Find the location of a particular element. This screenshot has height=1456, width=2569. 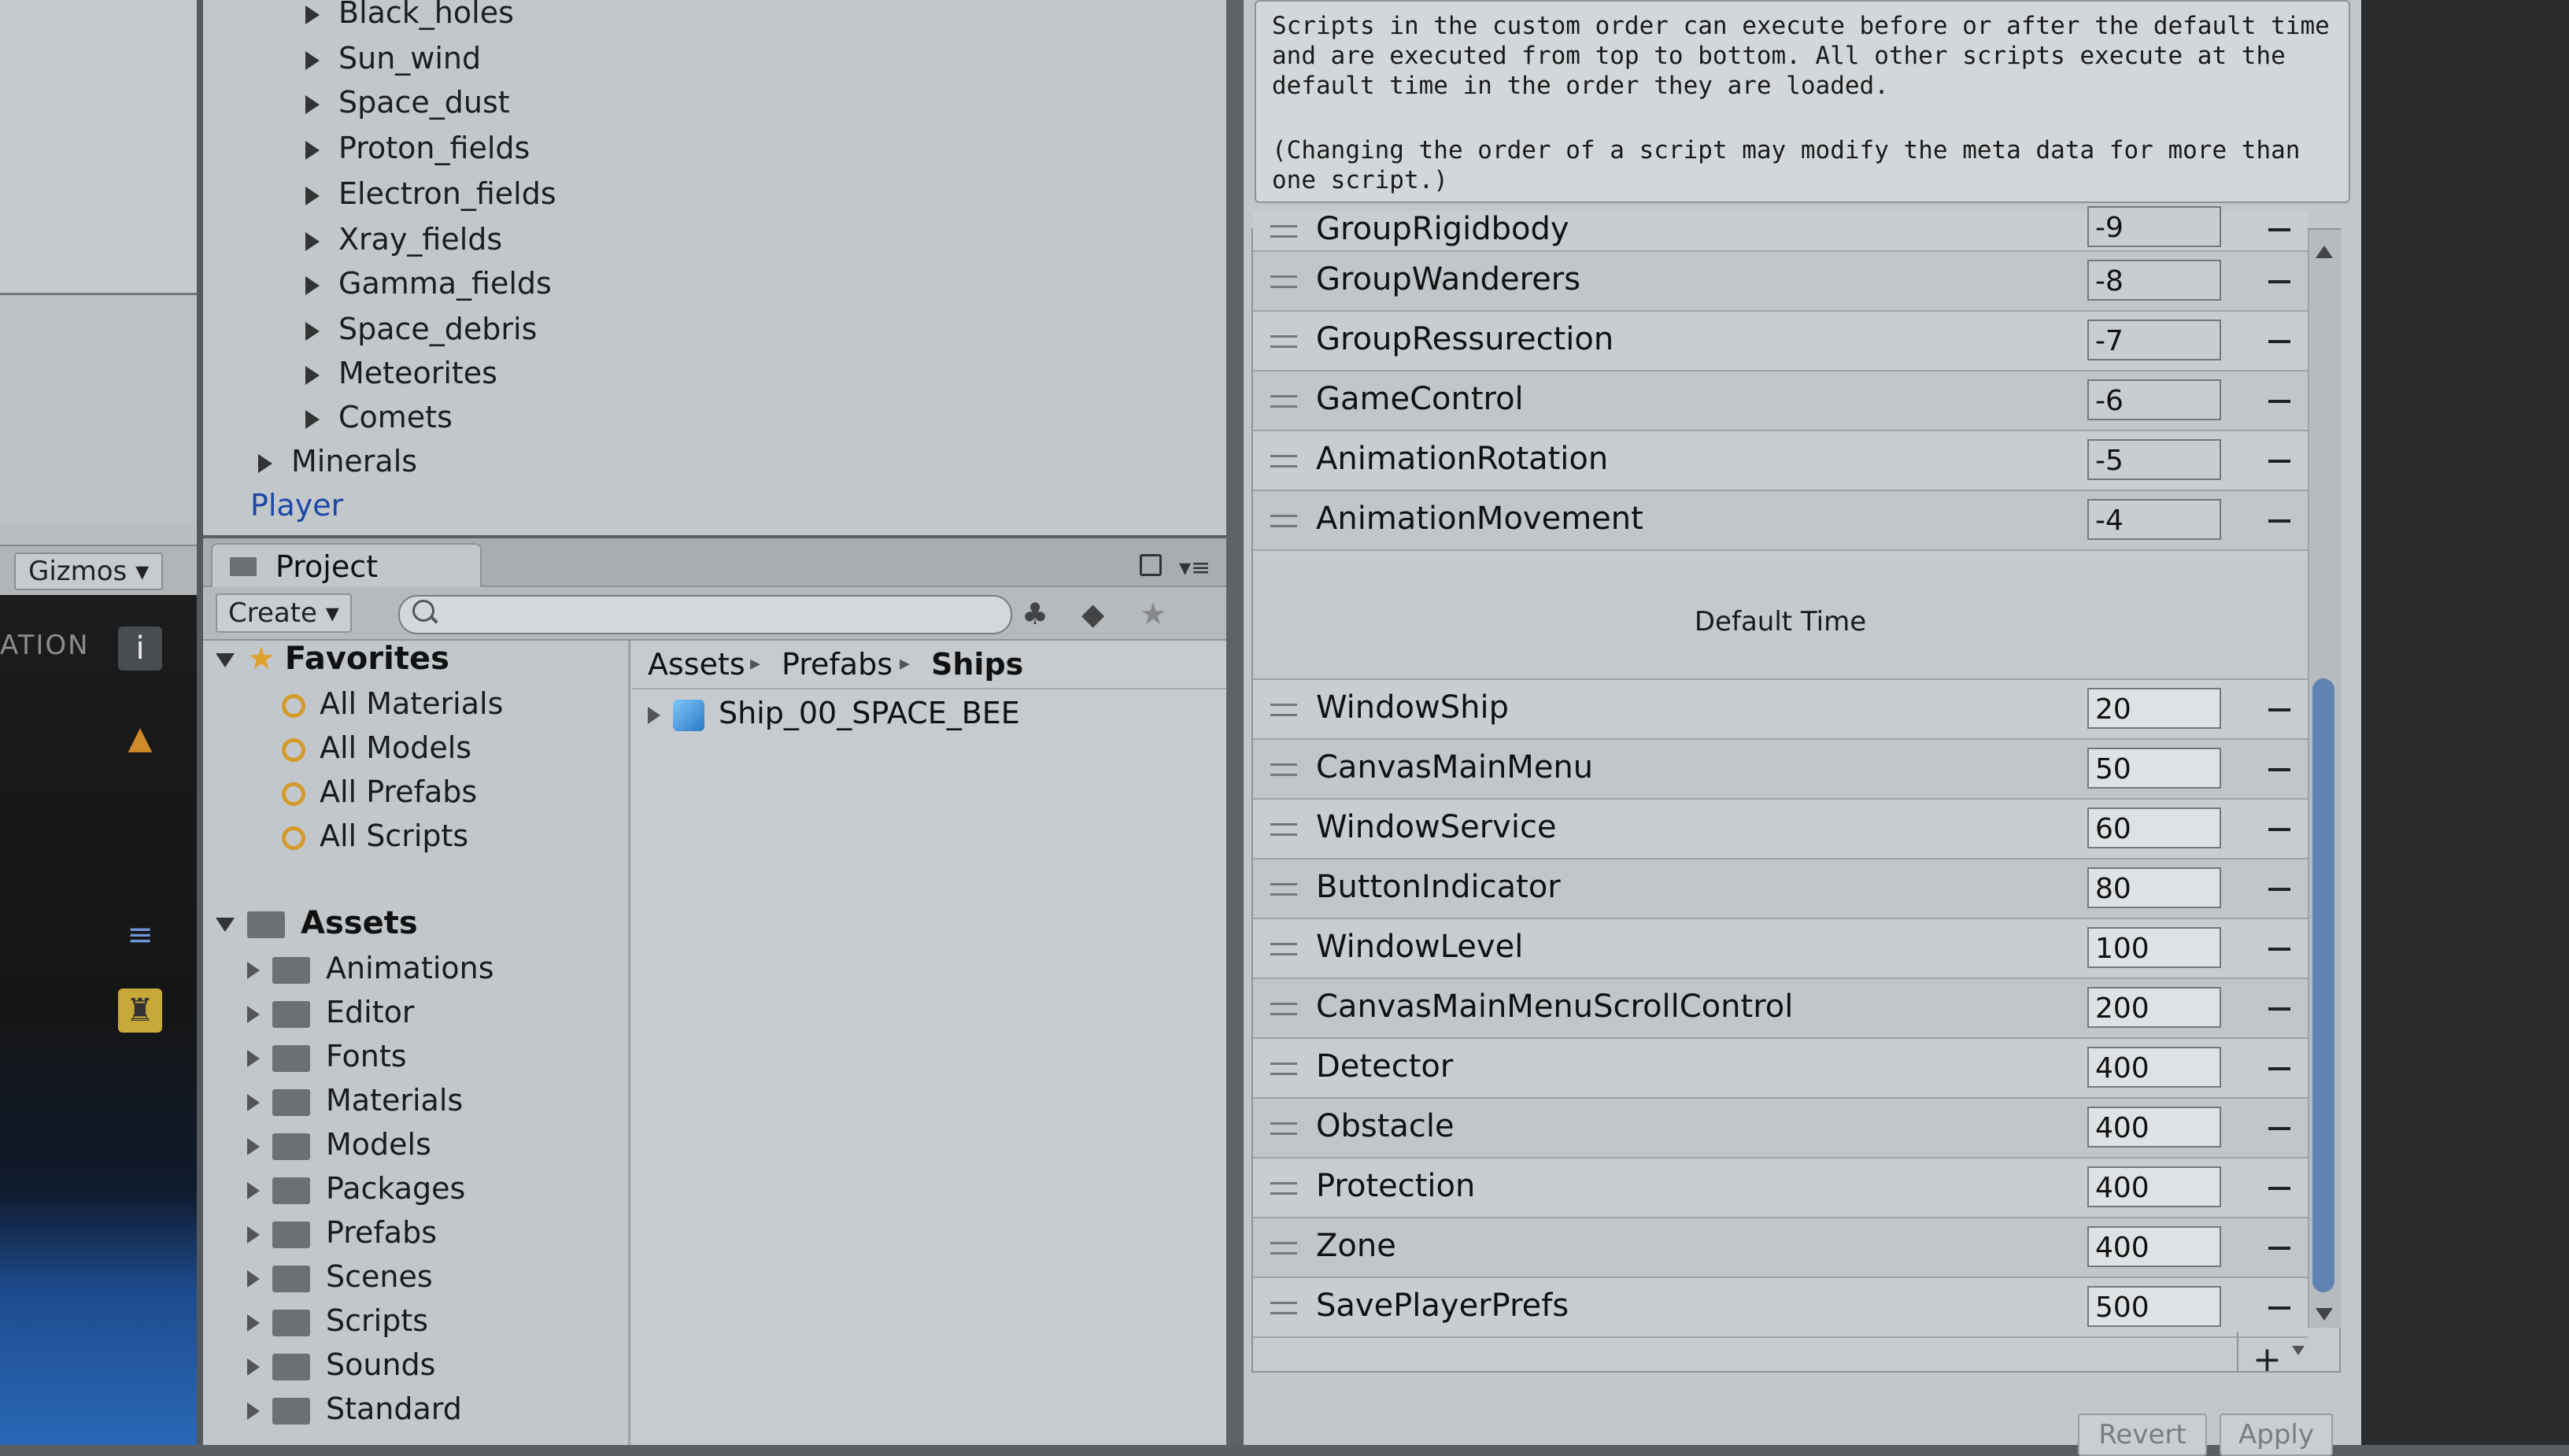

breadcrumb-item: Assets is located at coordinates (696, 664).